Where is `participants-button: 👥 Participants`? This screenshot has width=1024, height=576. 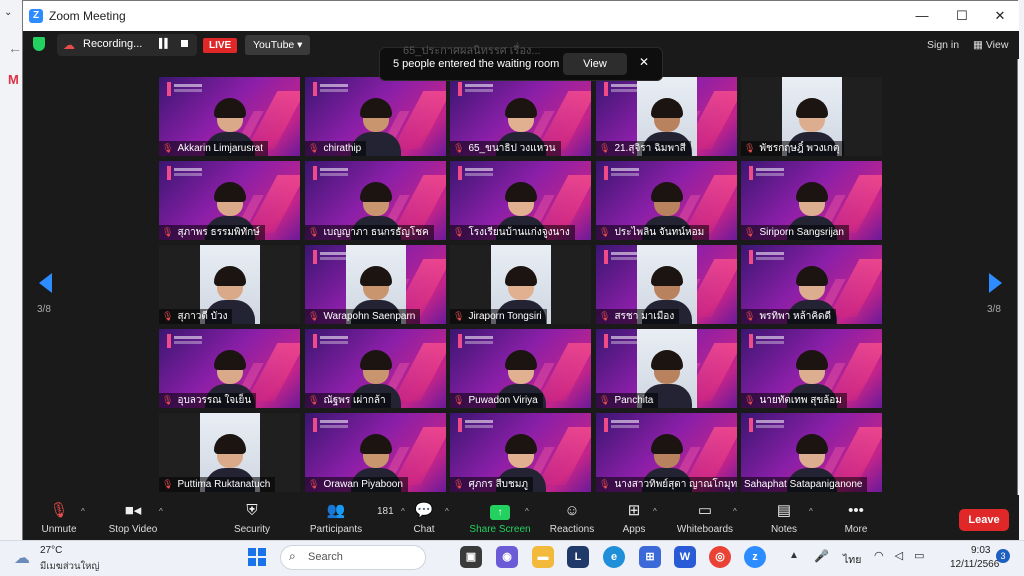
participants-button: 👥 Participants is located at coordinates (336, 518).